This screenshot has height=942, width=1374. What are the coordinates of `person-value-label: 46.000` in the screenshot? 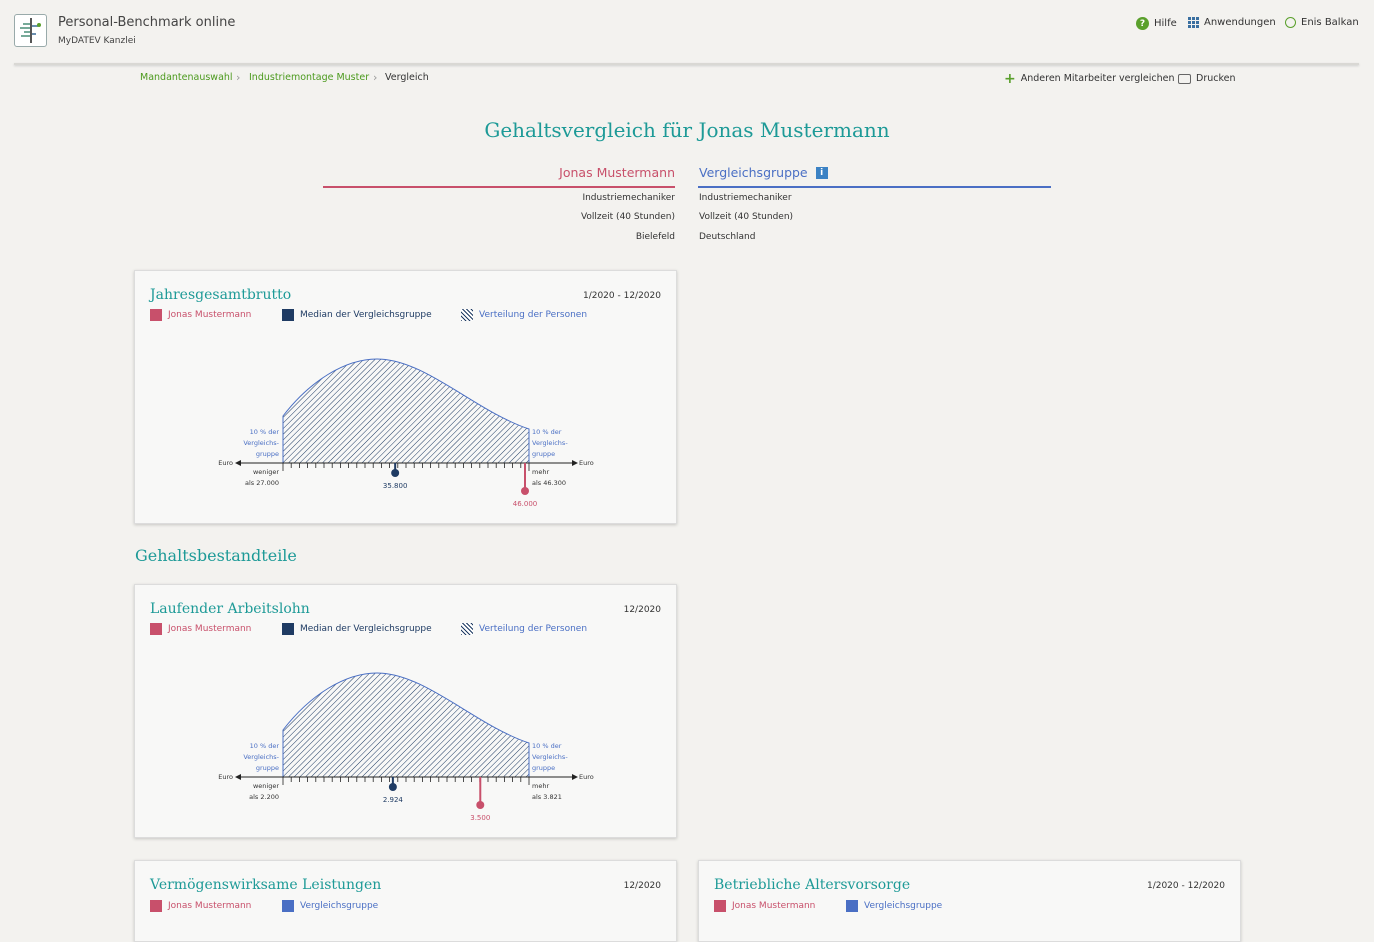 It's located at (525, 504).